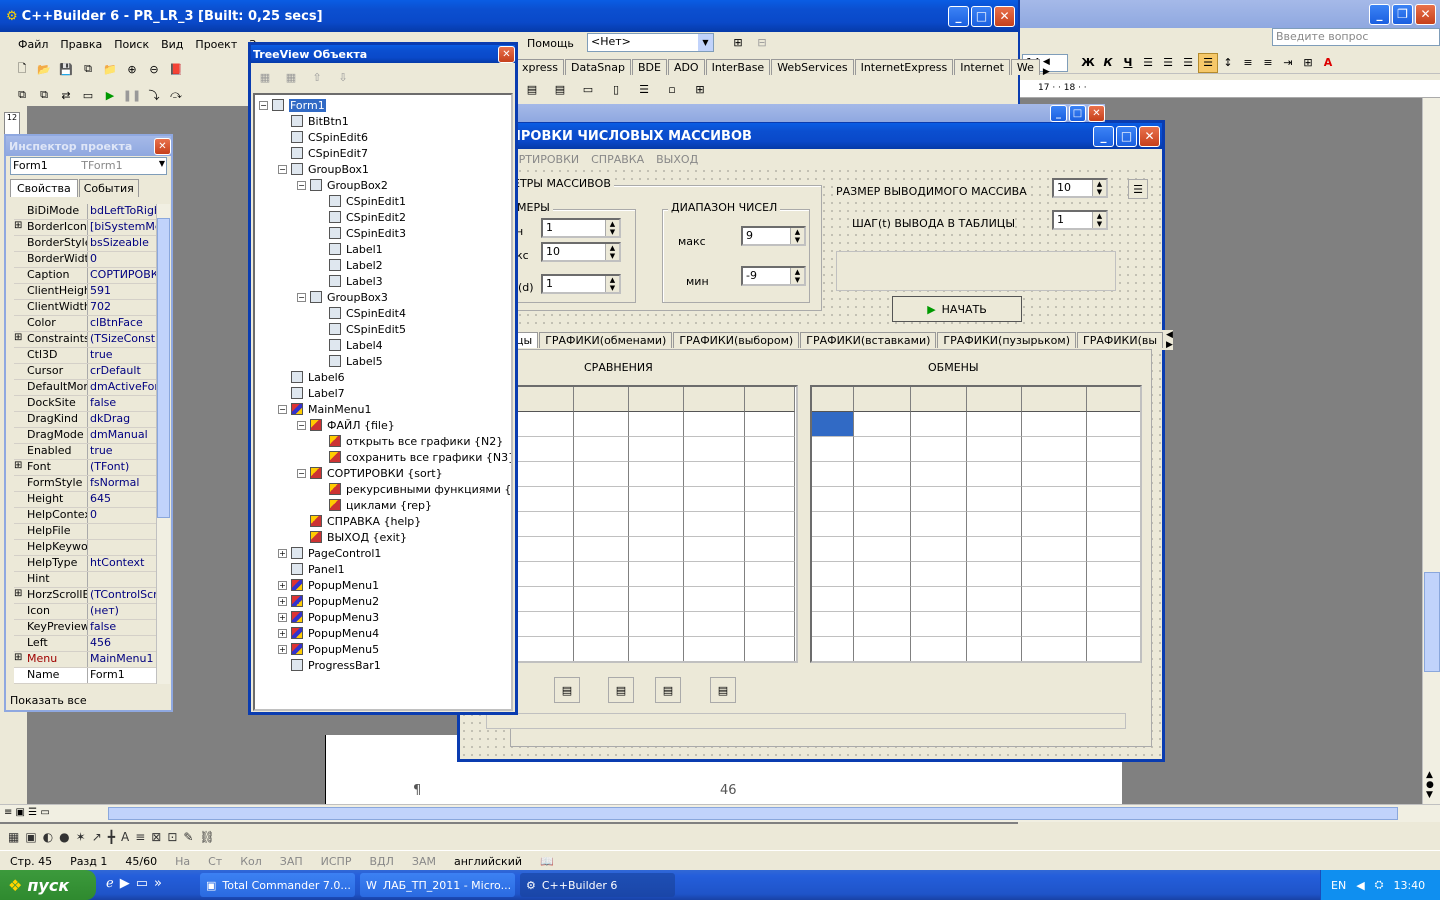  I want to click on tree-node: Panel1, so click(311, 569).